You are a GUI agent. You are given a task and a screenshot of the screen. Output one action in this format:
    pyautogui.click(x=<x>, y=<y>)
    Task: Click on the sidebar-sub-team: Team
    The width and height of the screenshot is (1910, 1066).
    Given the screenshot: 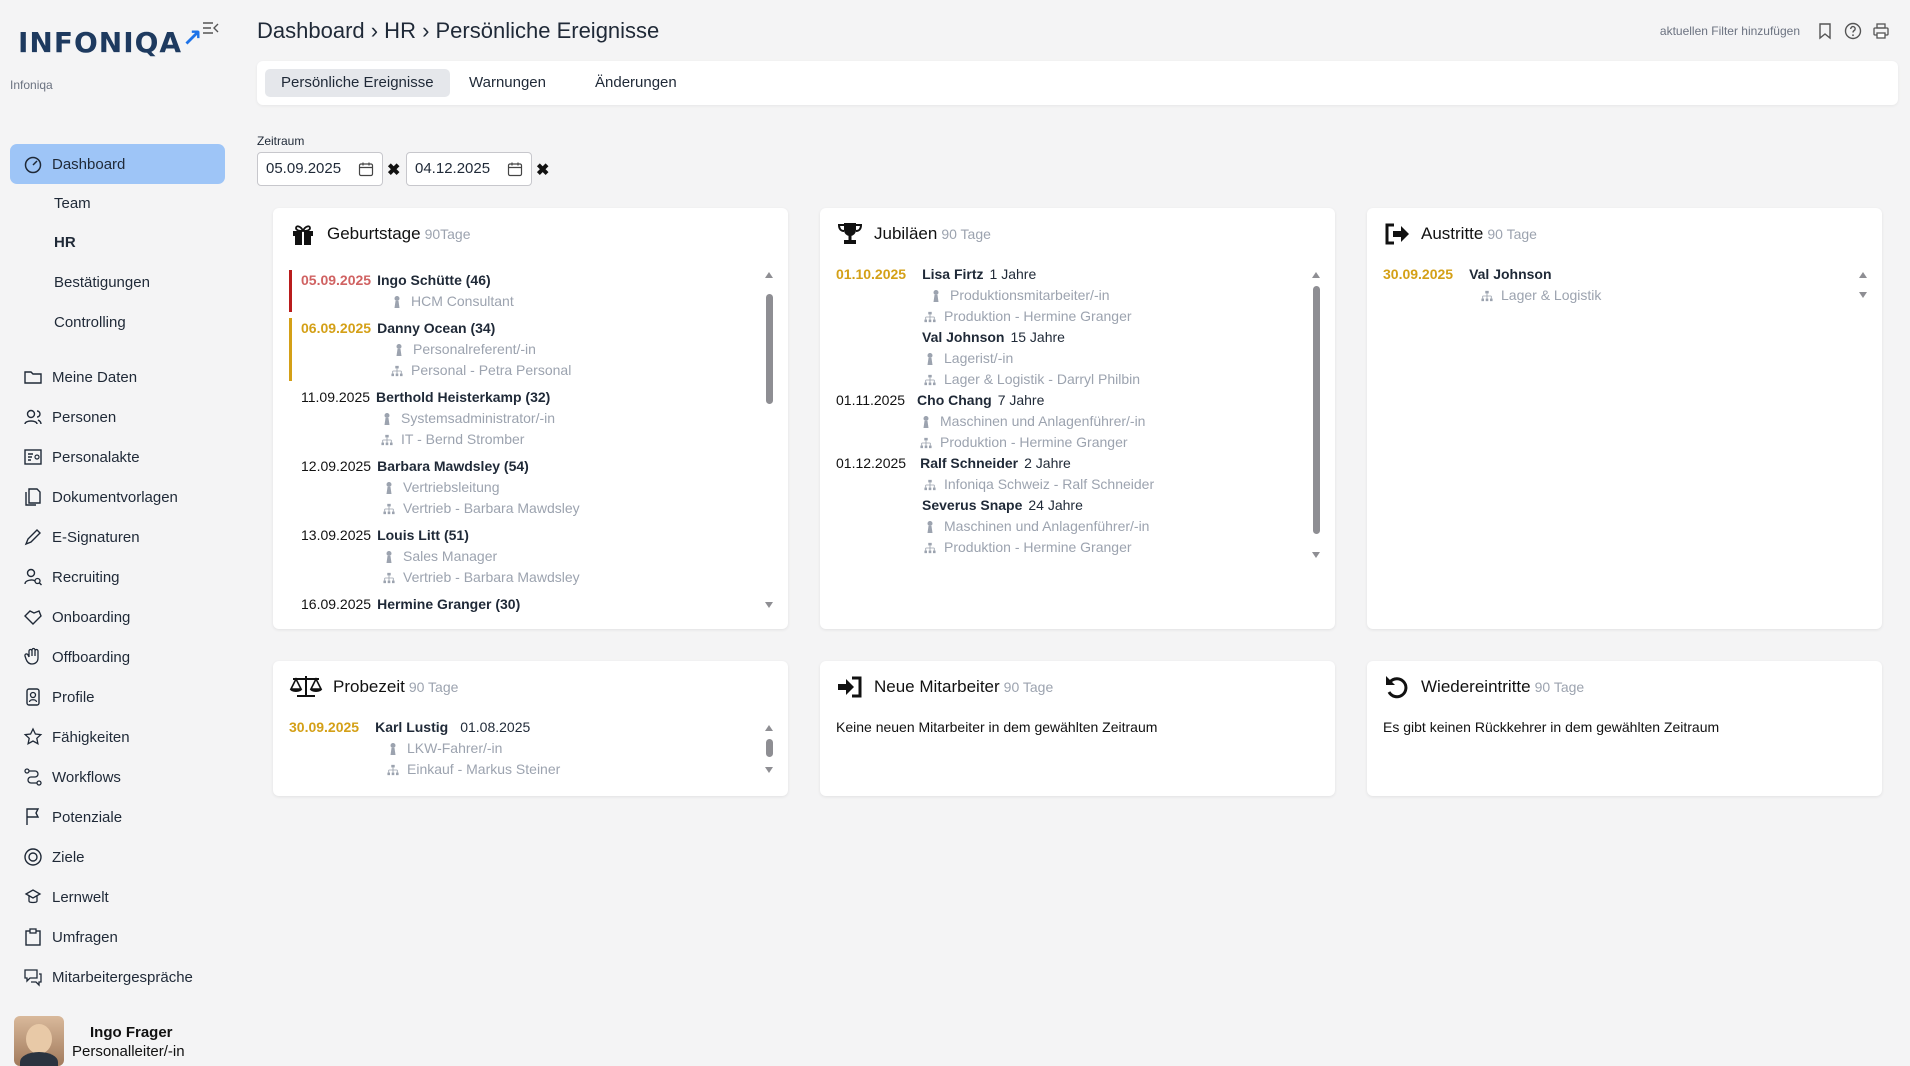 What is the action you would take?
    pyautogui.click(x=72, y=203)
    